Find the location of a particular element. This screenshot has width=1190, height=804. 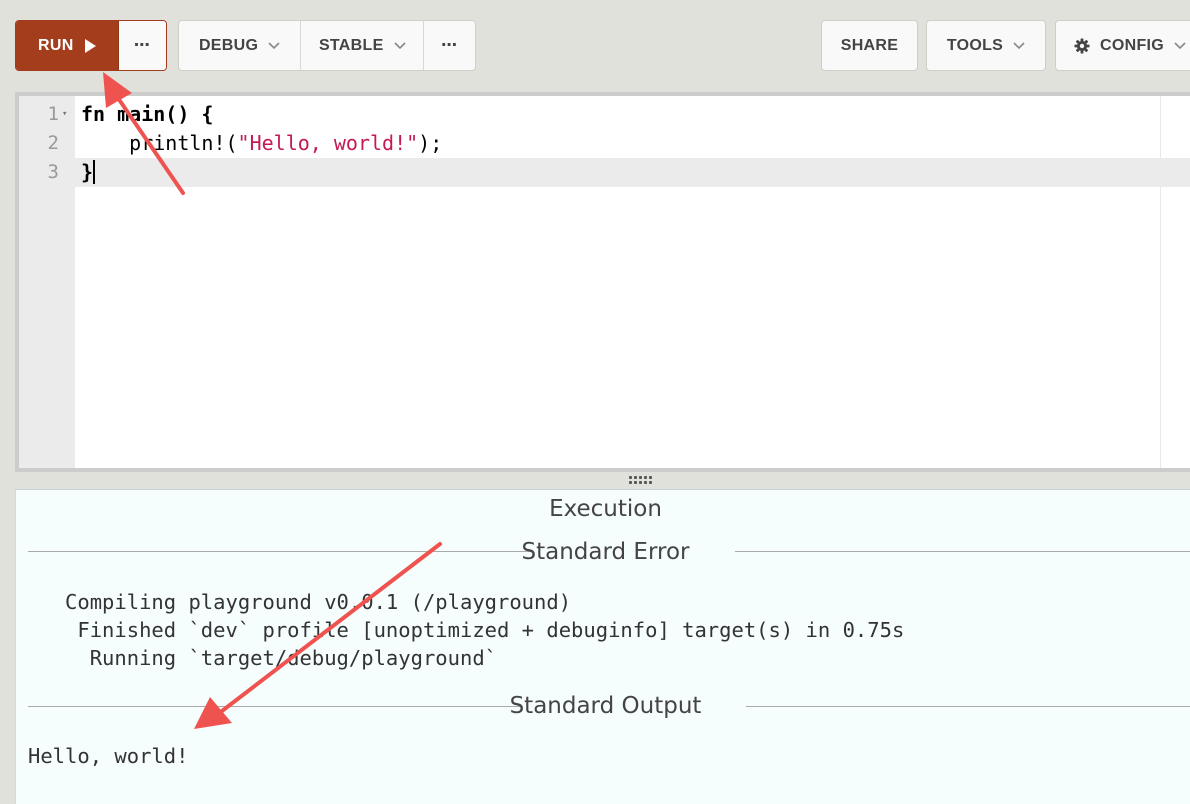

config-group: CONFIG is located at coordinates (1122, 45).